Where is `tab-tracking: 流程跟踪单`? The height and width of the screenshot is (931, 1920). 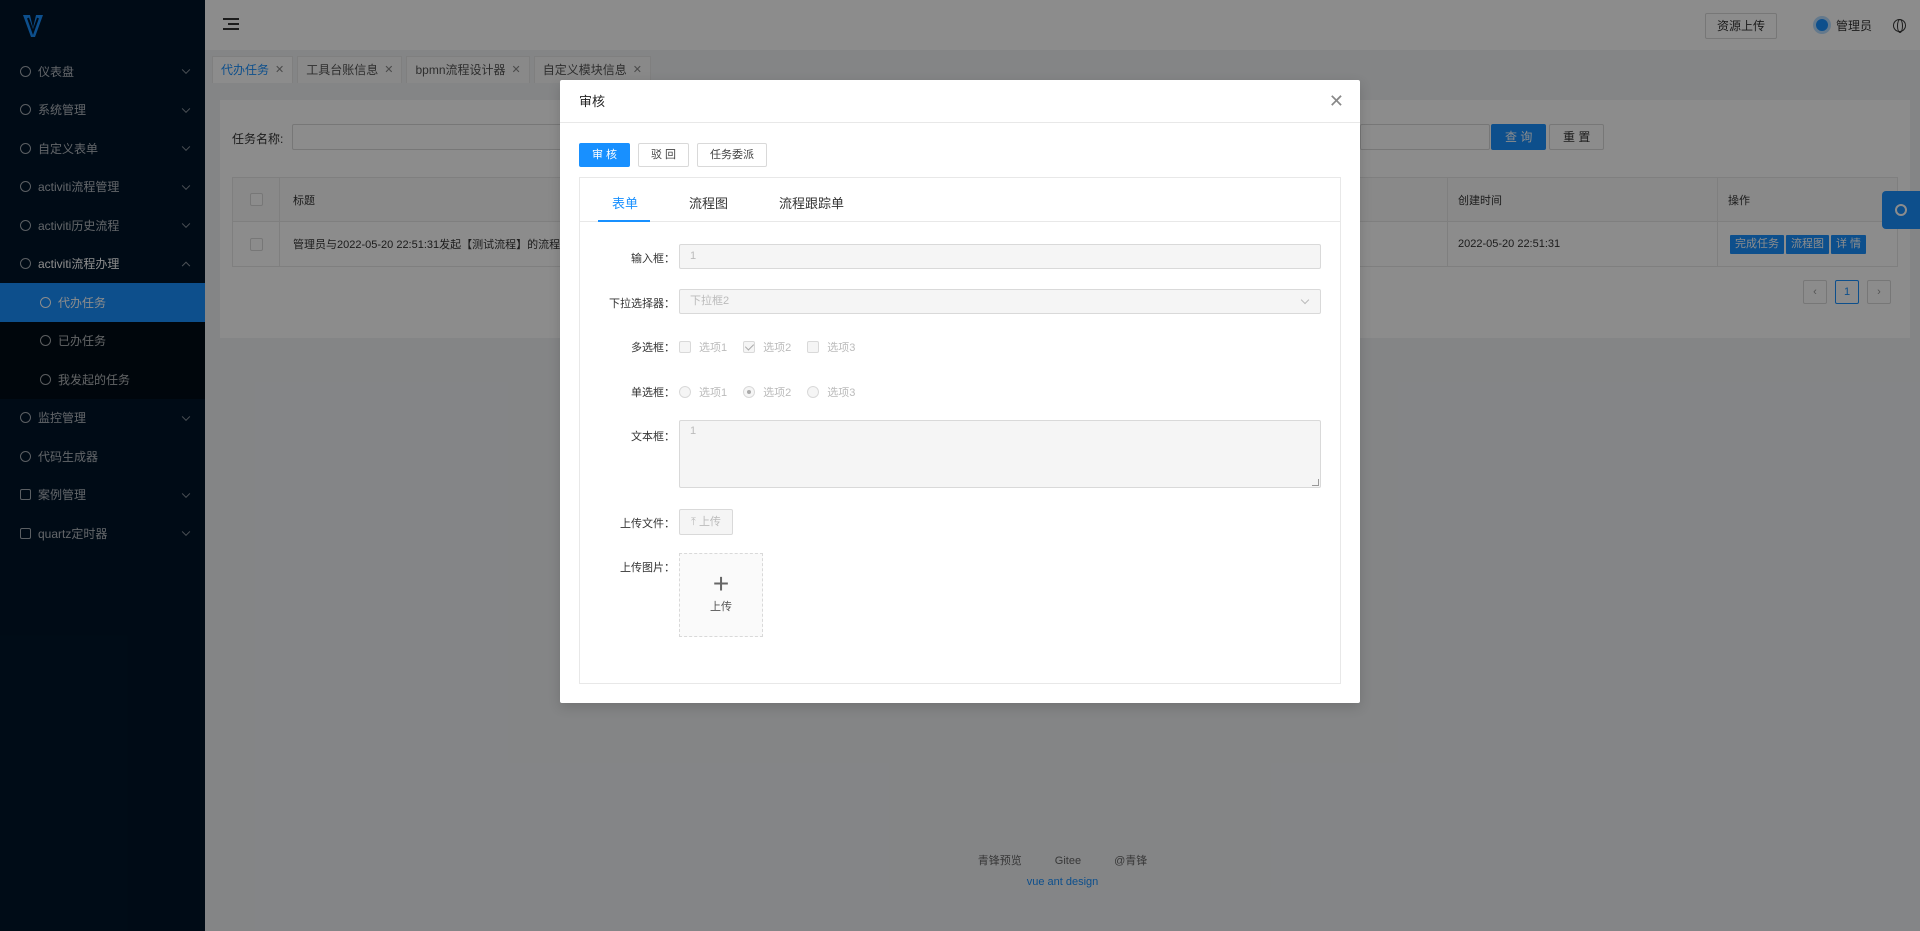 tab-tracking: 流程跟踪单 is located at coordinates (811, 202).